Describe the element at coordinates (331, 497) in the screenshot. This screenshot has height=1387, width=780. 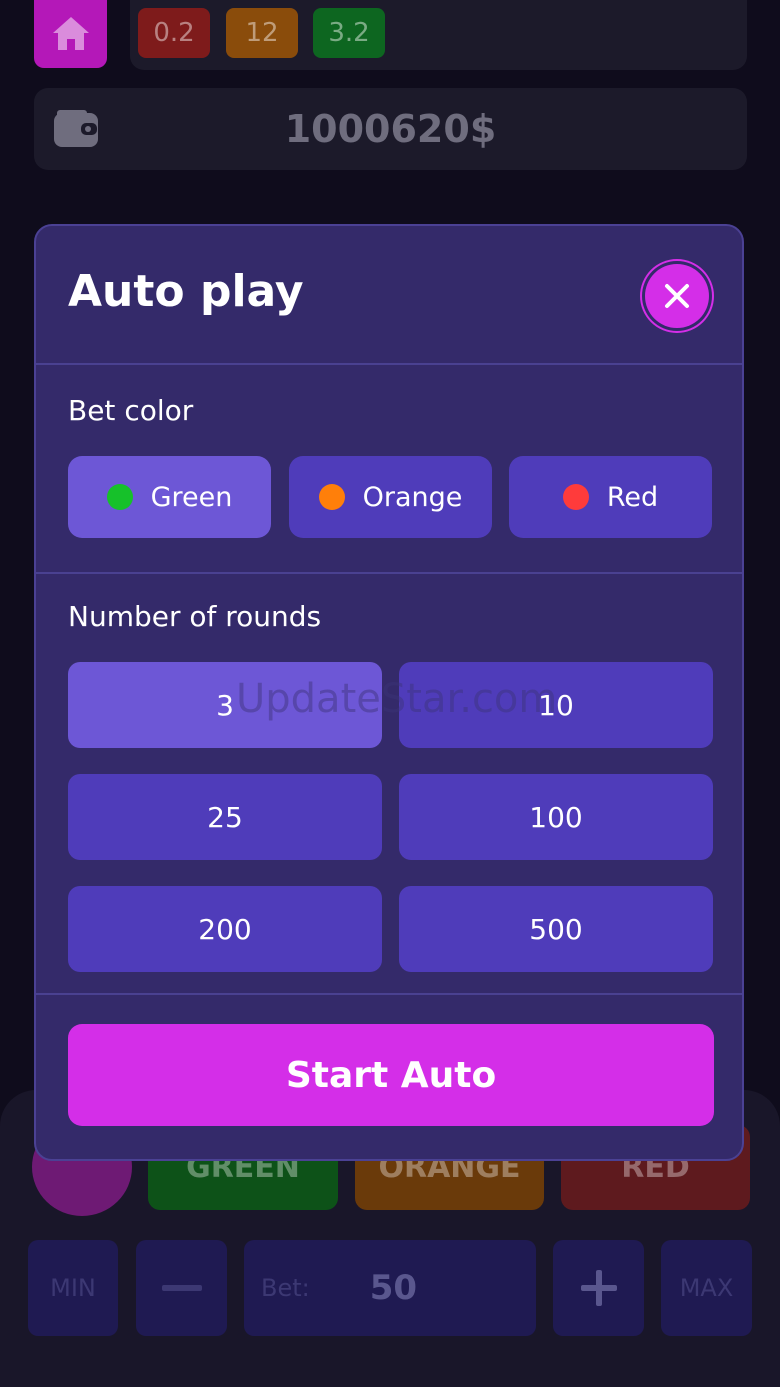
I see `orange-dot-icon` at that location.